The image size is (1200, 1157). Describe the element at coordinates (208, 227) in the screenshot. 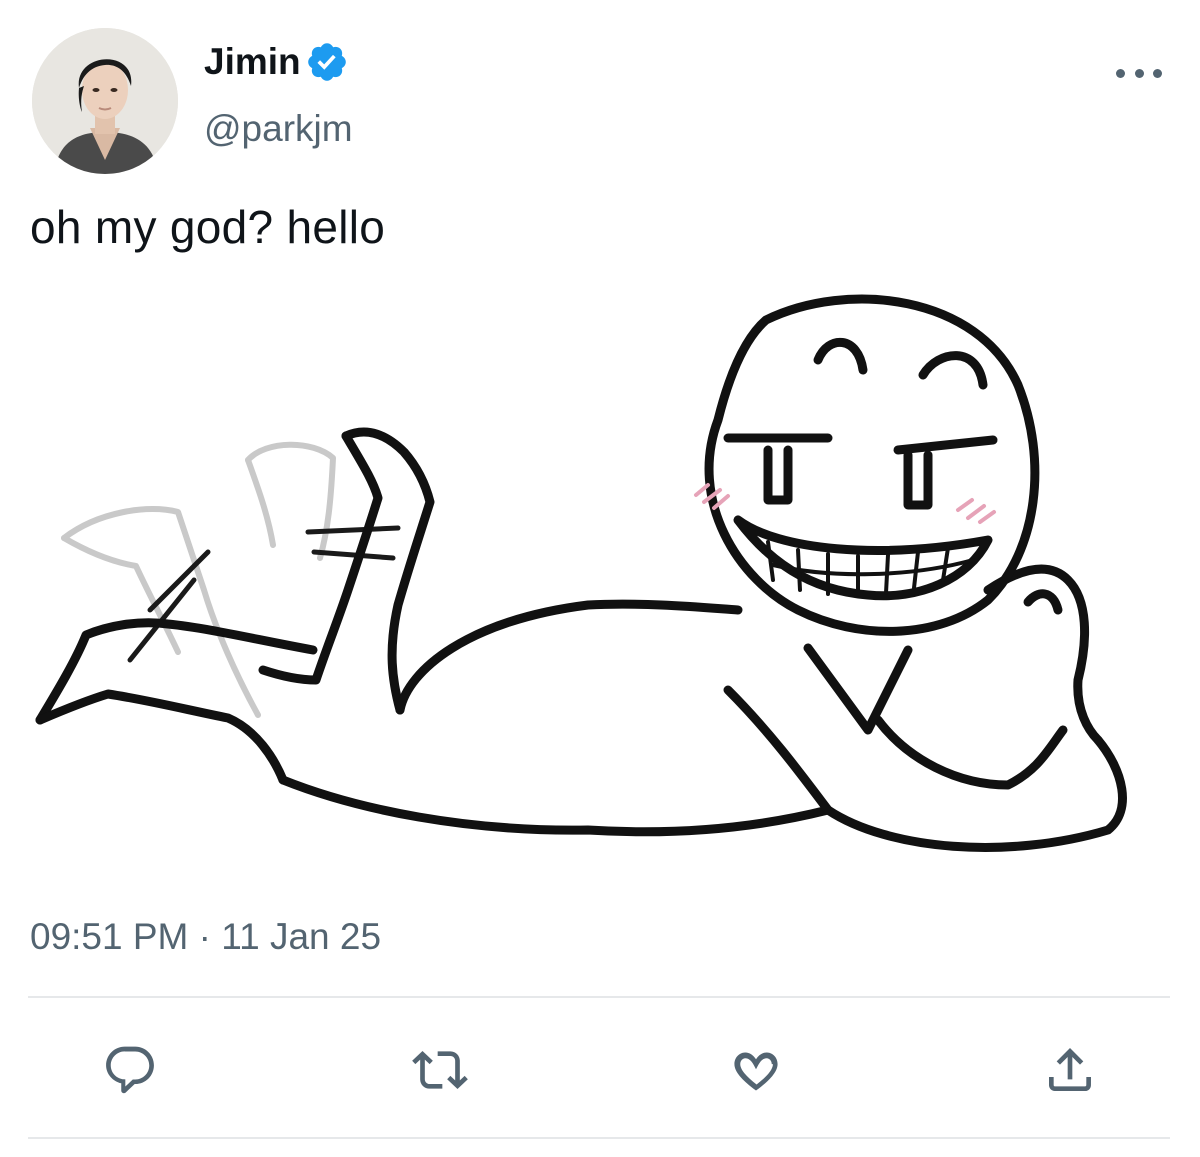

I see `tweet-text: oh my god? hello` at that location.